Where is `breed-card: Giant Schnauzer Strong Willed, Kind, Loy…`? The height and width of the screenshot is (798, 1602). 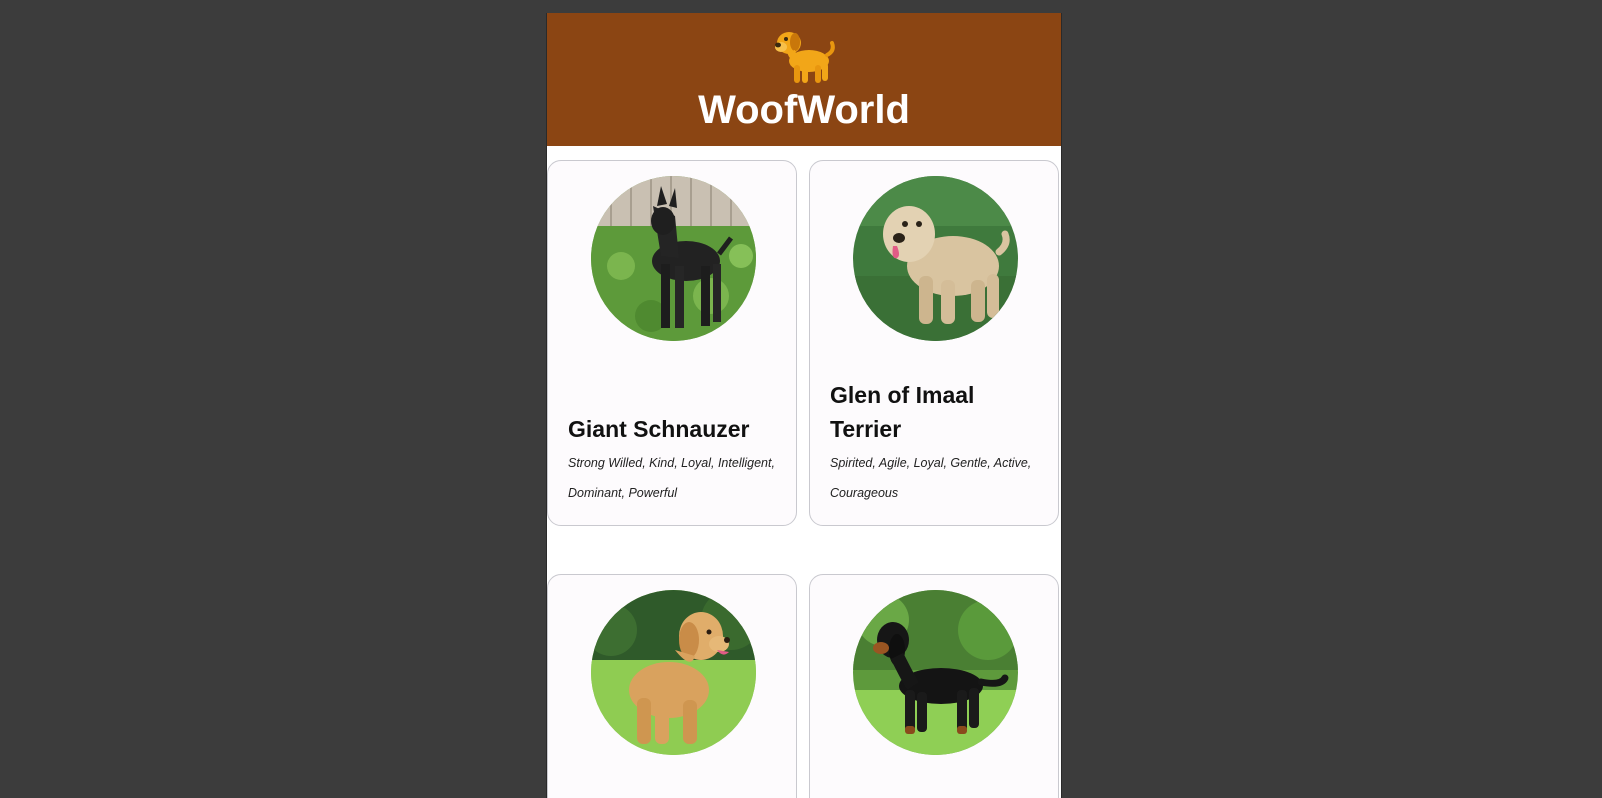 breed-card: Giant Schnauzer Strong Willed, Kind, Loy… is located at coordinates (672, 343).